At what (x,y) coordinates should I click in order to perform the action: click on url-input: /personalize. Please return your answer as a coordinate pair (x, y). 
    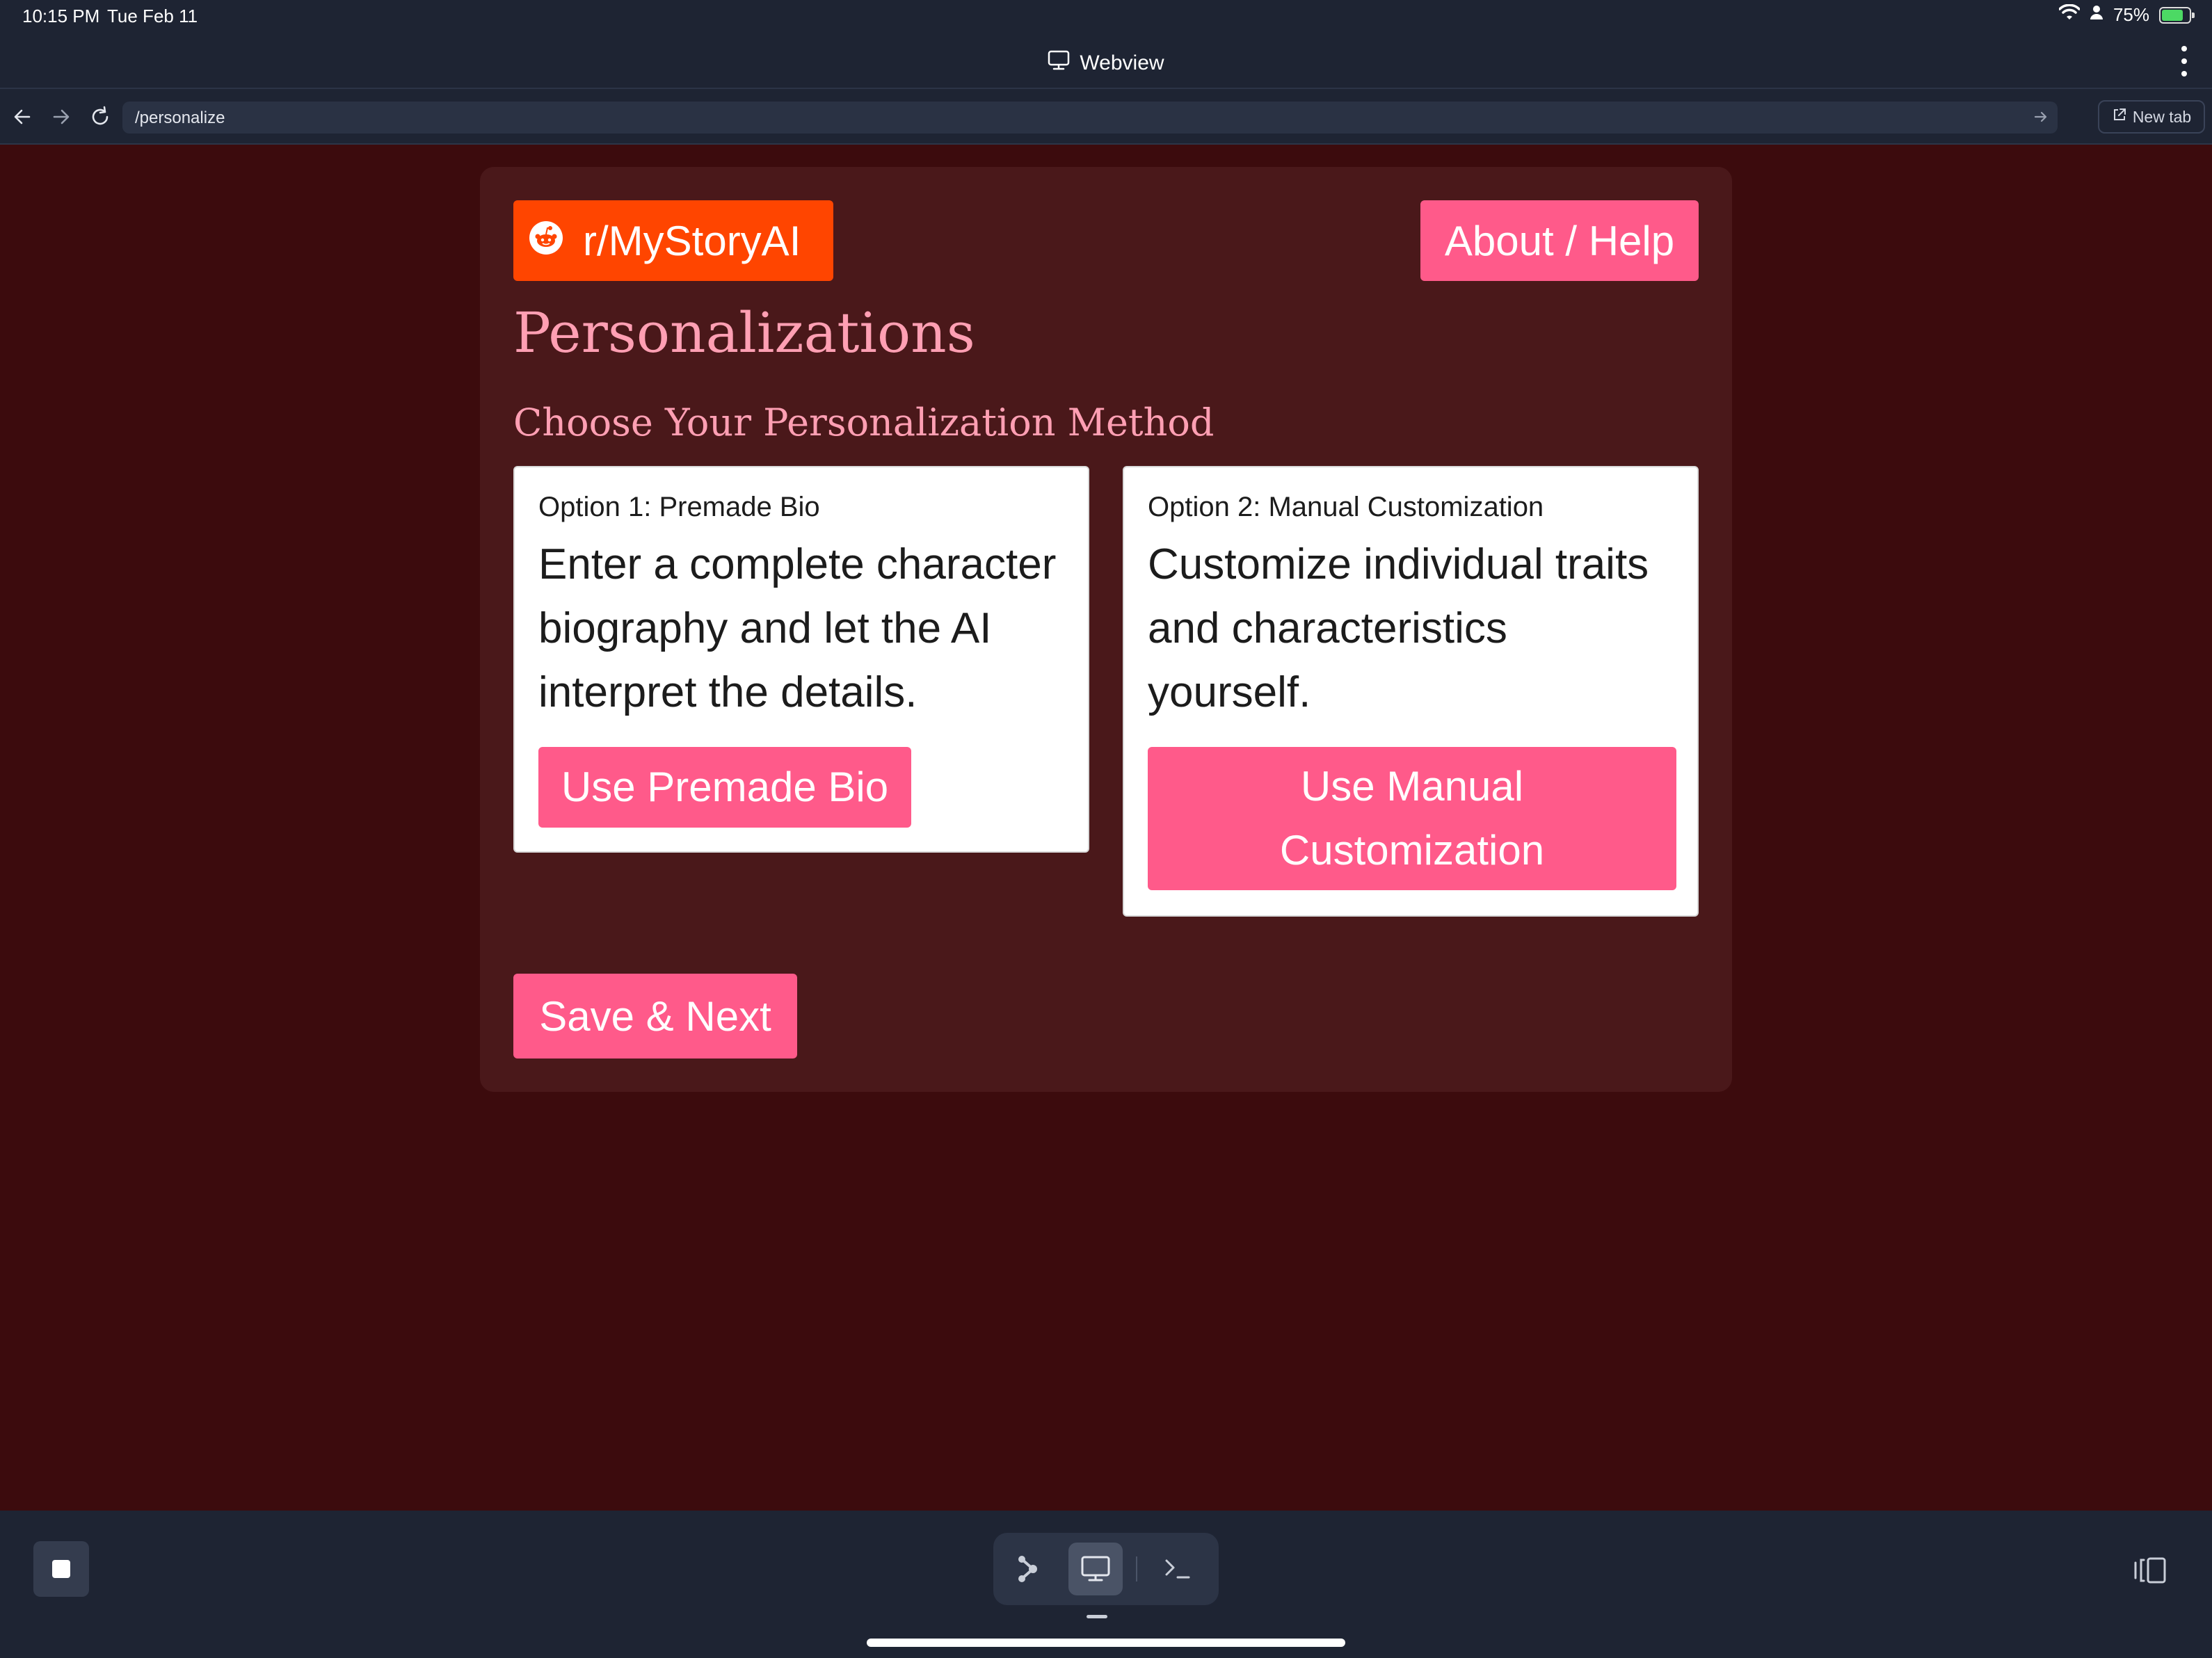
    Looking at the image, I should click on (1090, 118).